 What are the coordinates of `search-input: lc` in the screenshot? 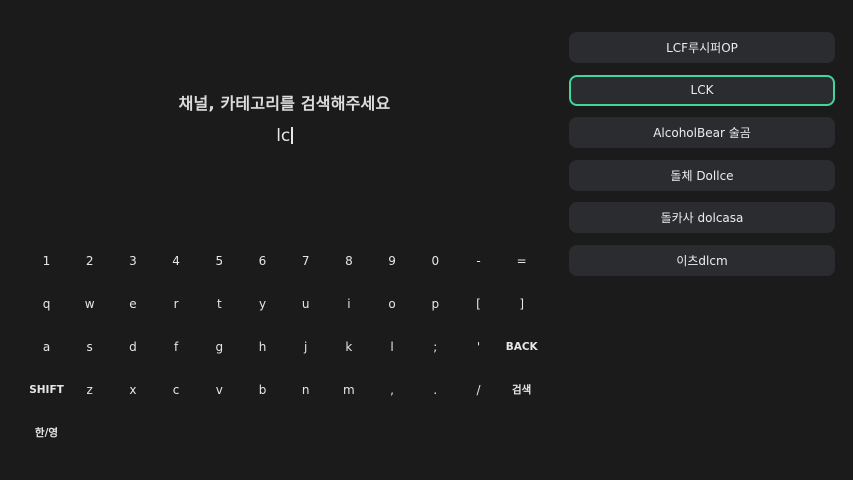 It's located at (284, 136).